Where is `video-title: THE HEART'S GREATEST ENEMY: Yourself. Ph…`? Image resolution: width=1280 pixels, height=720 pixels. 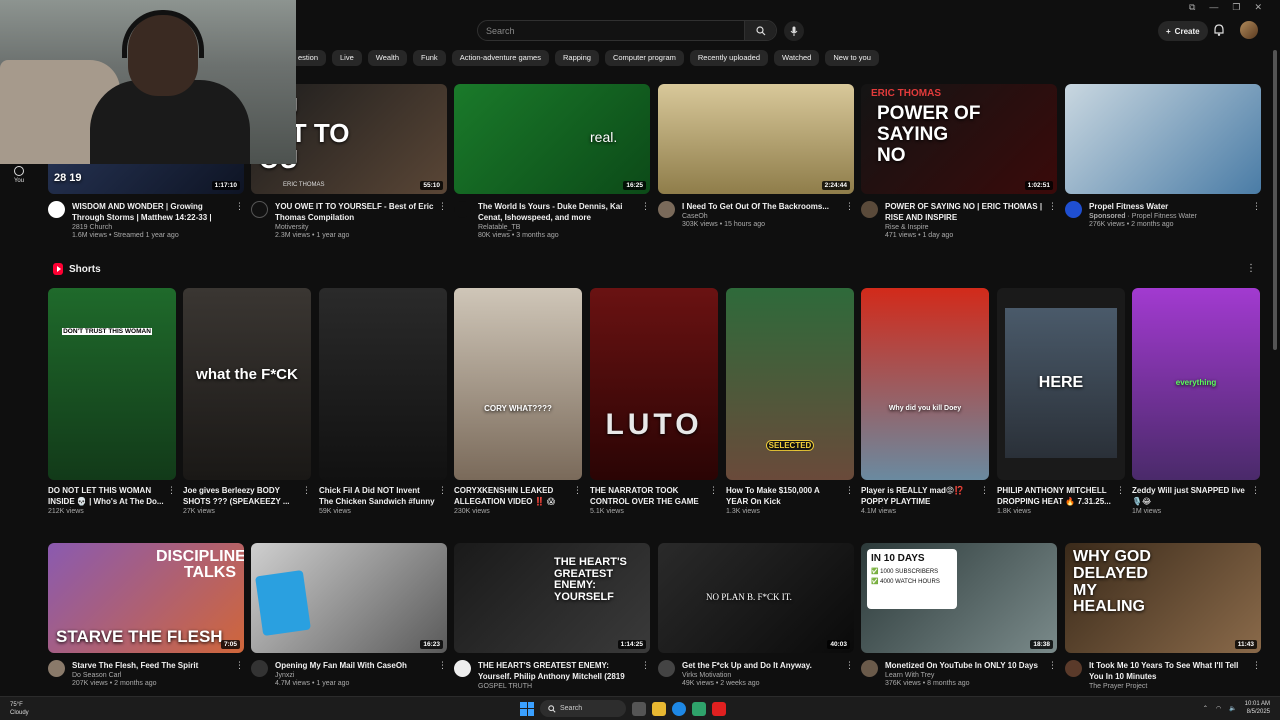
video-title: THE HEART'S GREATEST ENEMY: Yourself. Ph… is located at coordinates (558, 671).